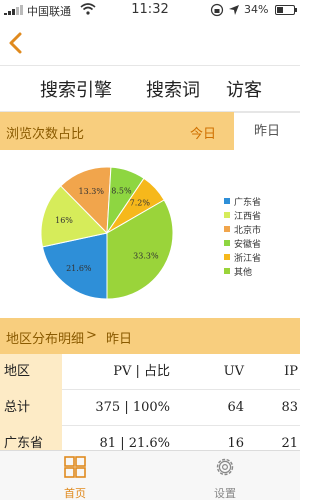 The image size is (320, 500). I want to click on home-tab-label: 首页, so click(75, 493).